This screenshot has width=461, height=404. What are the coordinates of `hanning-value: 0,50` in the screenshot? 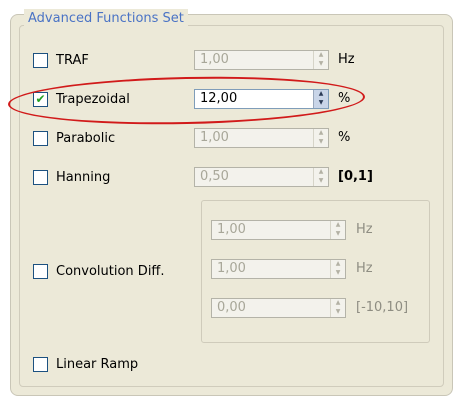 It's located at (254, 177).